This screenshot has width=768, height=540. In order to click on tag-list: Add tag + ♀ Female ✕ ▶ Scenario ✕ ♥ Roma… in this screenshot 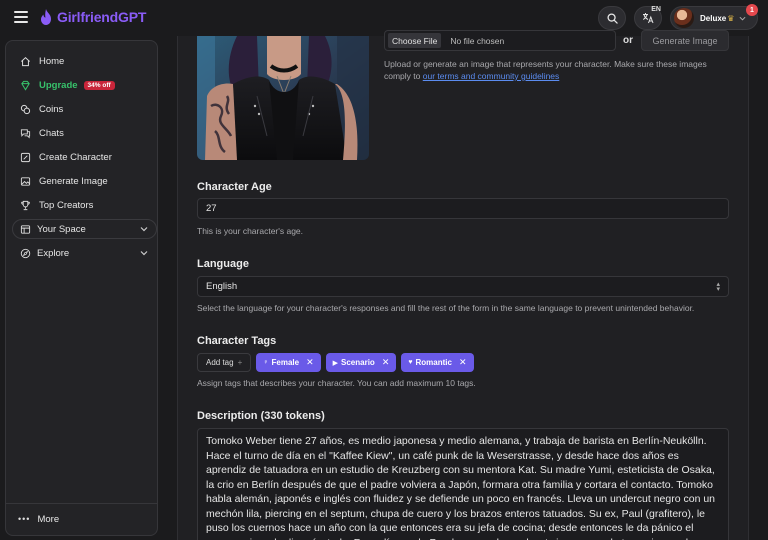, I will do `click(335, 362)`.